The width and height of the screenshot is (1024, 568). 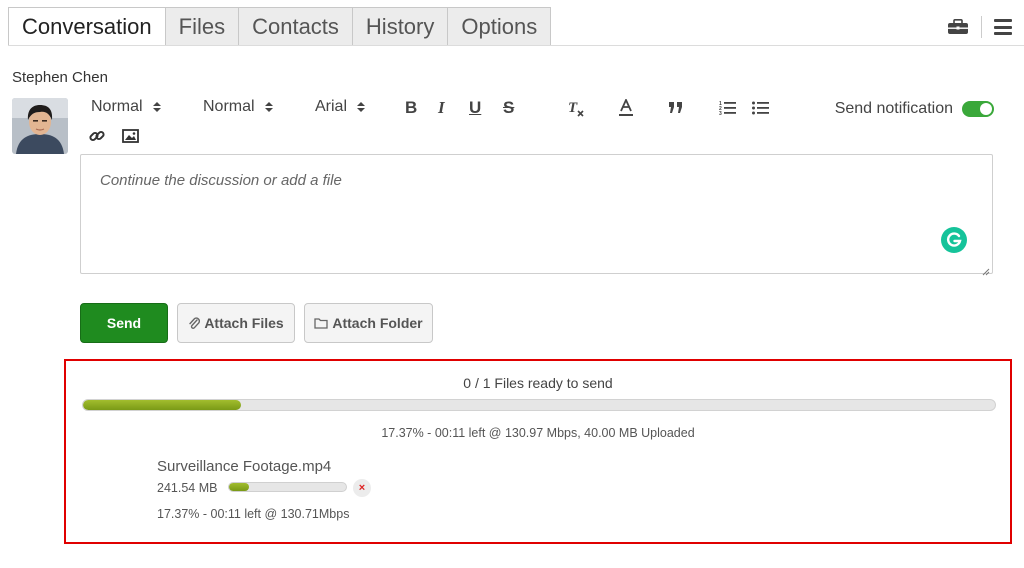 What do you see at coordinates (676, 108) in the screenshot?
I see `blockquote-icon` at bounding box center [676, 108].